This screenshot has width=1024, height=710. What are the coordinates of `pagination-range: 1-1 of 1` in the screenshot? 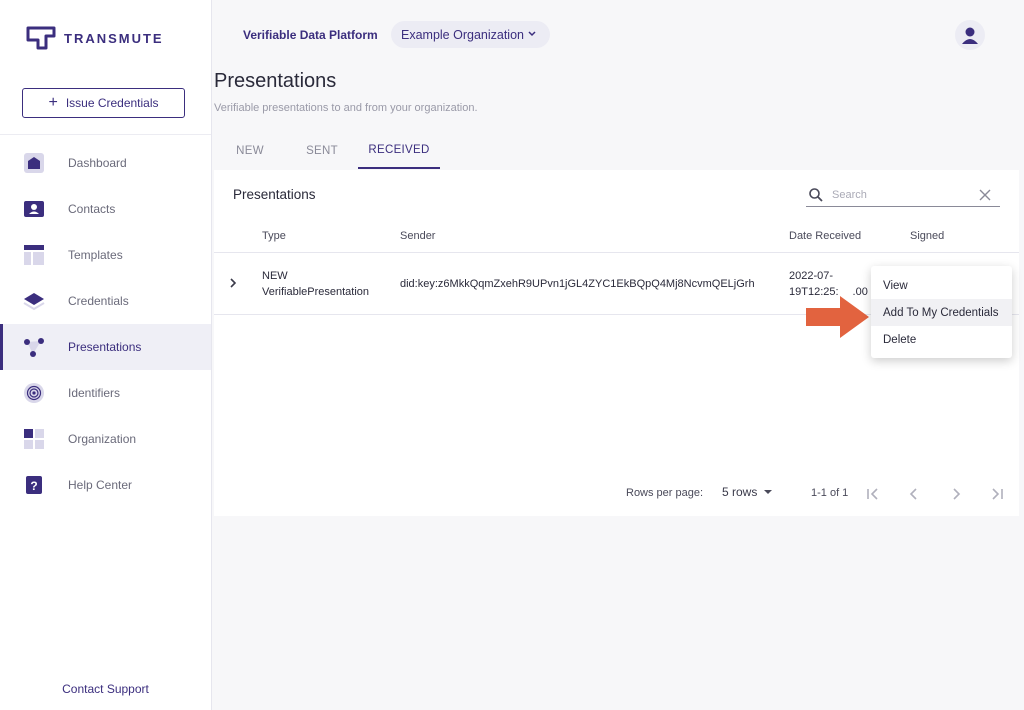 It's located at (830, 493).